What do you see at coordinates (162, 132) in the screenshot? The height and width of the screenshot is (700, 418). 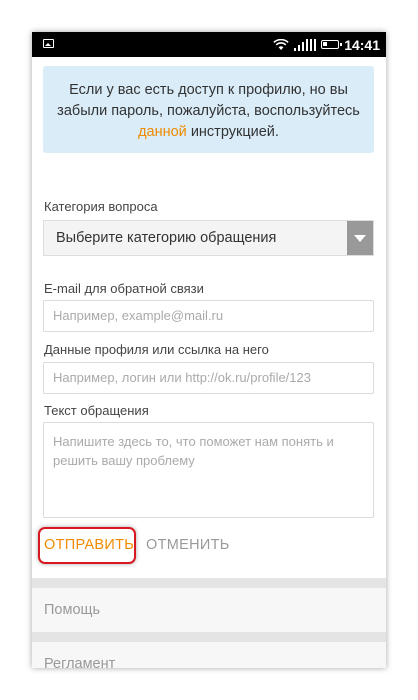 I see `instruction-link: данной` at bounding box center [162, 132].